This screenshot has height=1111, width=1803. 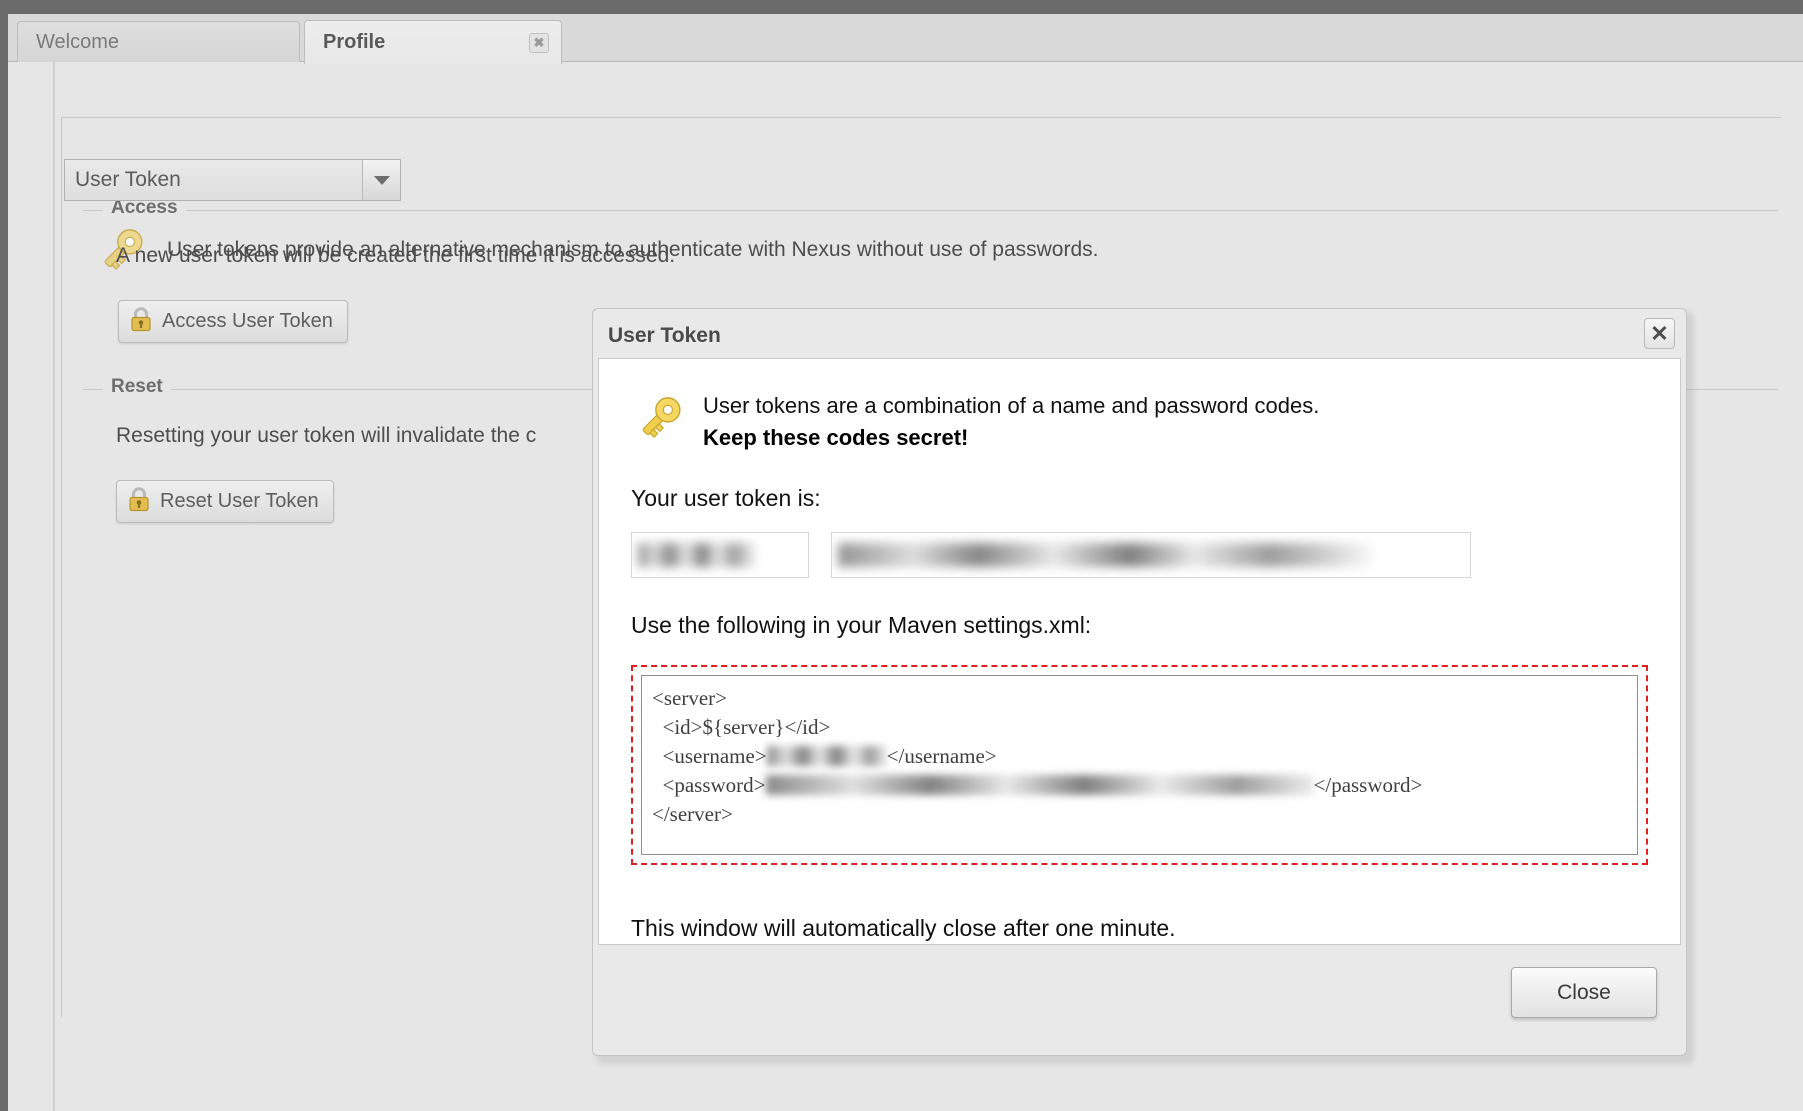 What do you see at coordinates (1139, 336) in the screenshot?
I see `dialog-title-bar: User Token ✕` at bounding box center [1139, 336].